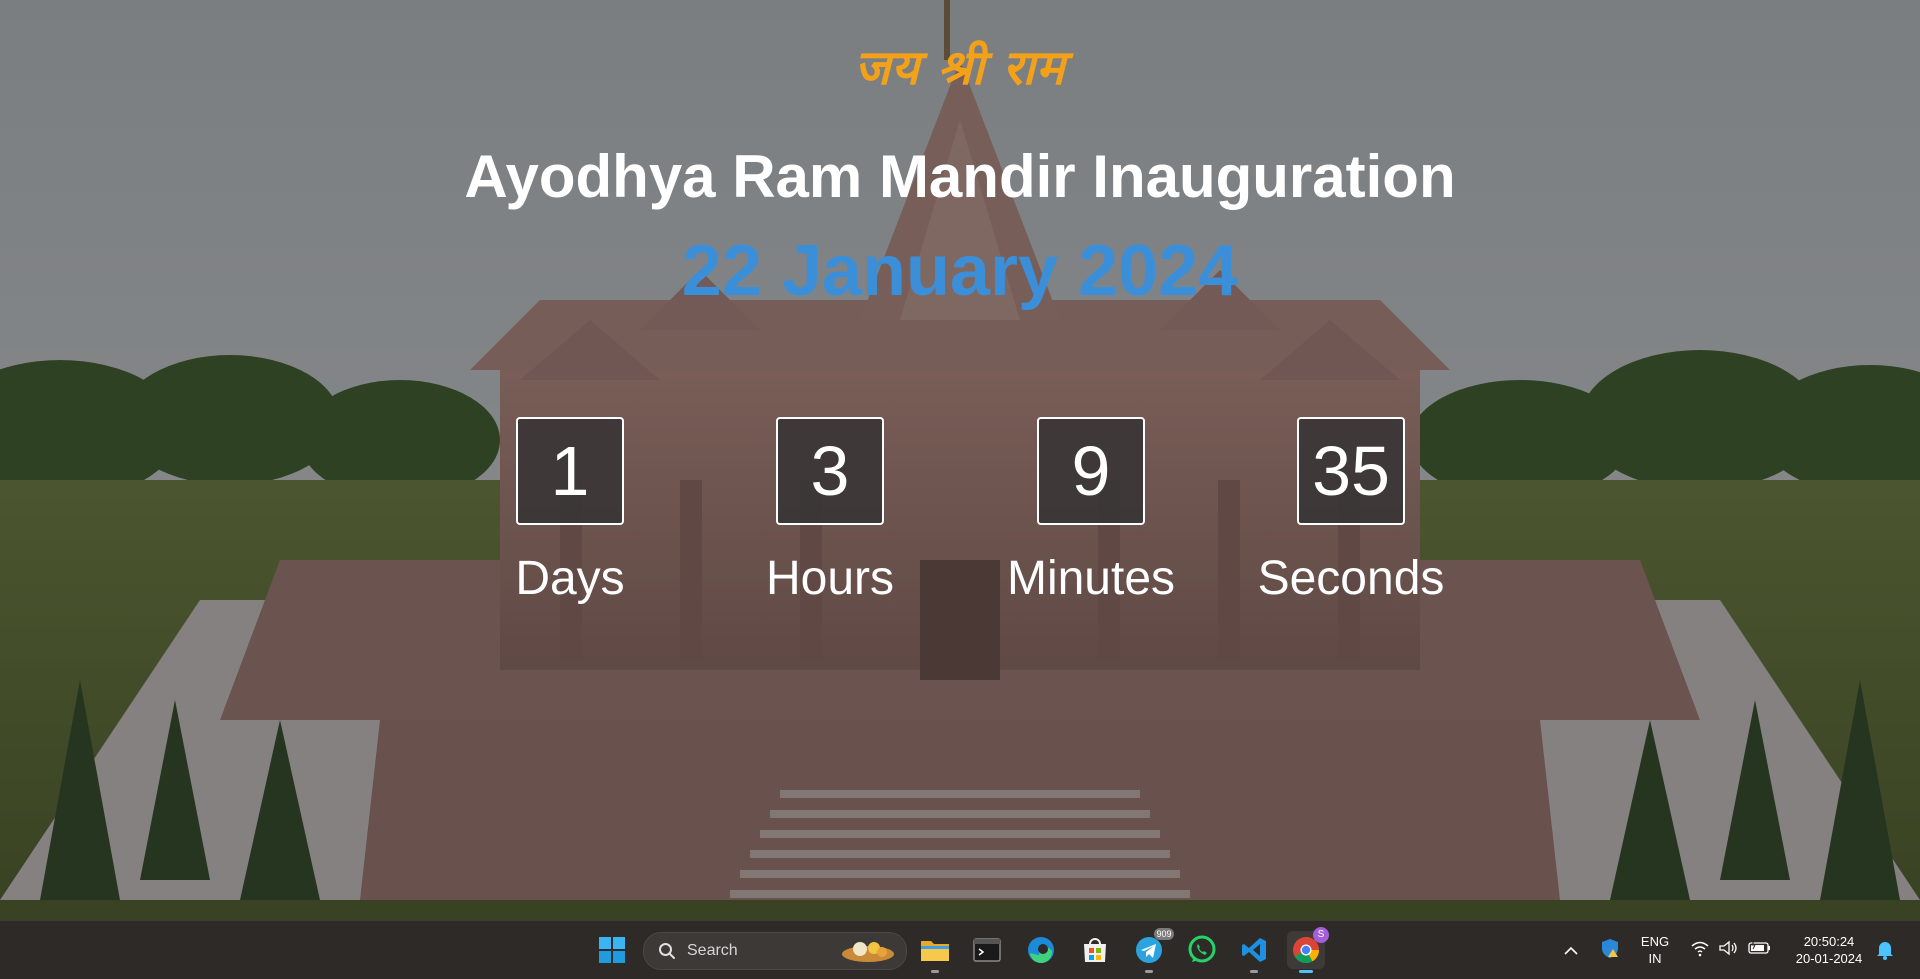 The image size is (1920, 979). Describe the element at coordinates (960, 68) in the screenshot. I see `hindi-heading: जय श्री राम` at that location.